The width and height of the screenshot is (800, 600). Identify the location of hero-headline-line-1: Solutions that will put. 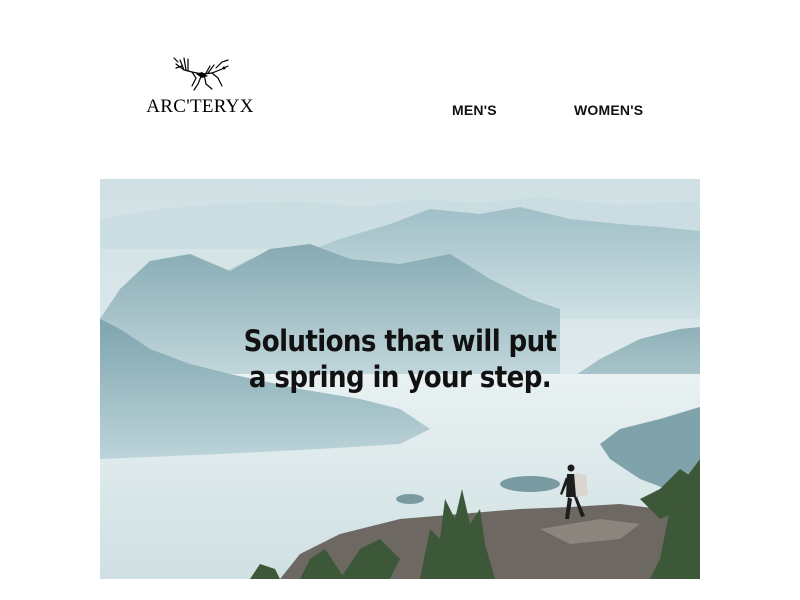
(400, 341).